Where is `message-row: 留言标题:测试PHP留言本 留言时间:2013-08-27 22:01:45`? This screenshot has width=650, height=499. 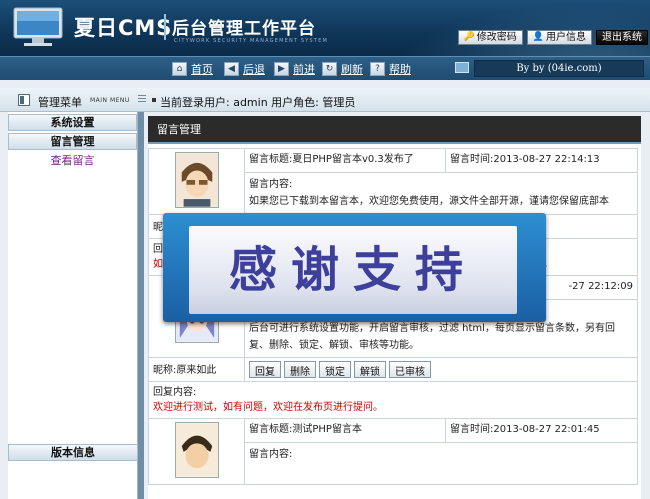 message-row: 留言标题:测试PHP留言本 留言时间:2013-08-27 22:01:45 is located at coordinates (393, 451).